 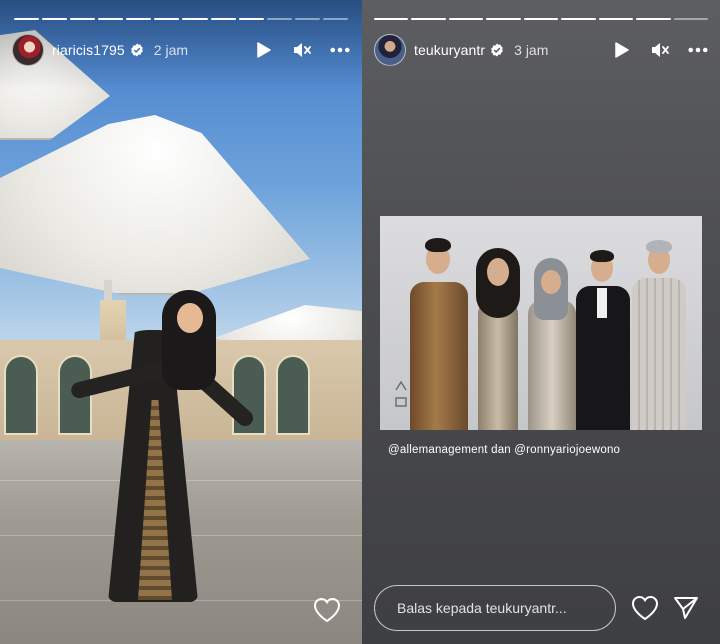 I want to click on post-time: 2 jam, so click(x=171, y=50).